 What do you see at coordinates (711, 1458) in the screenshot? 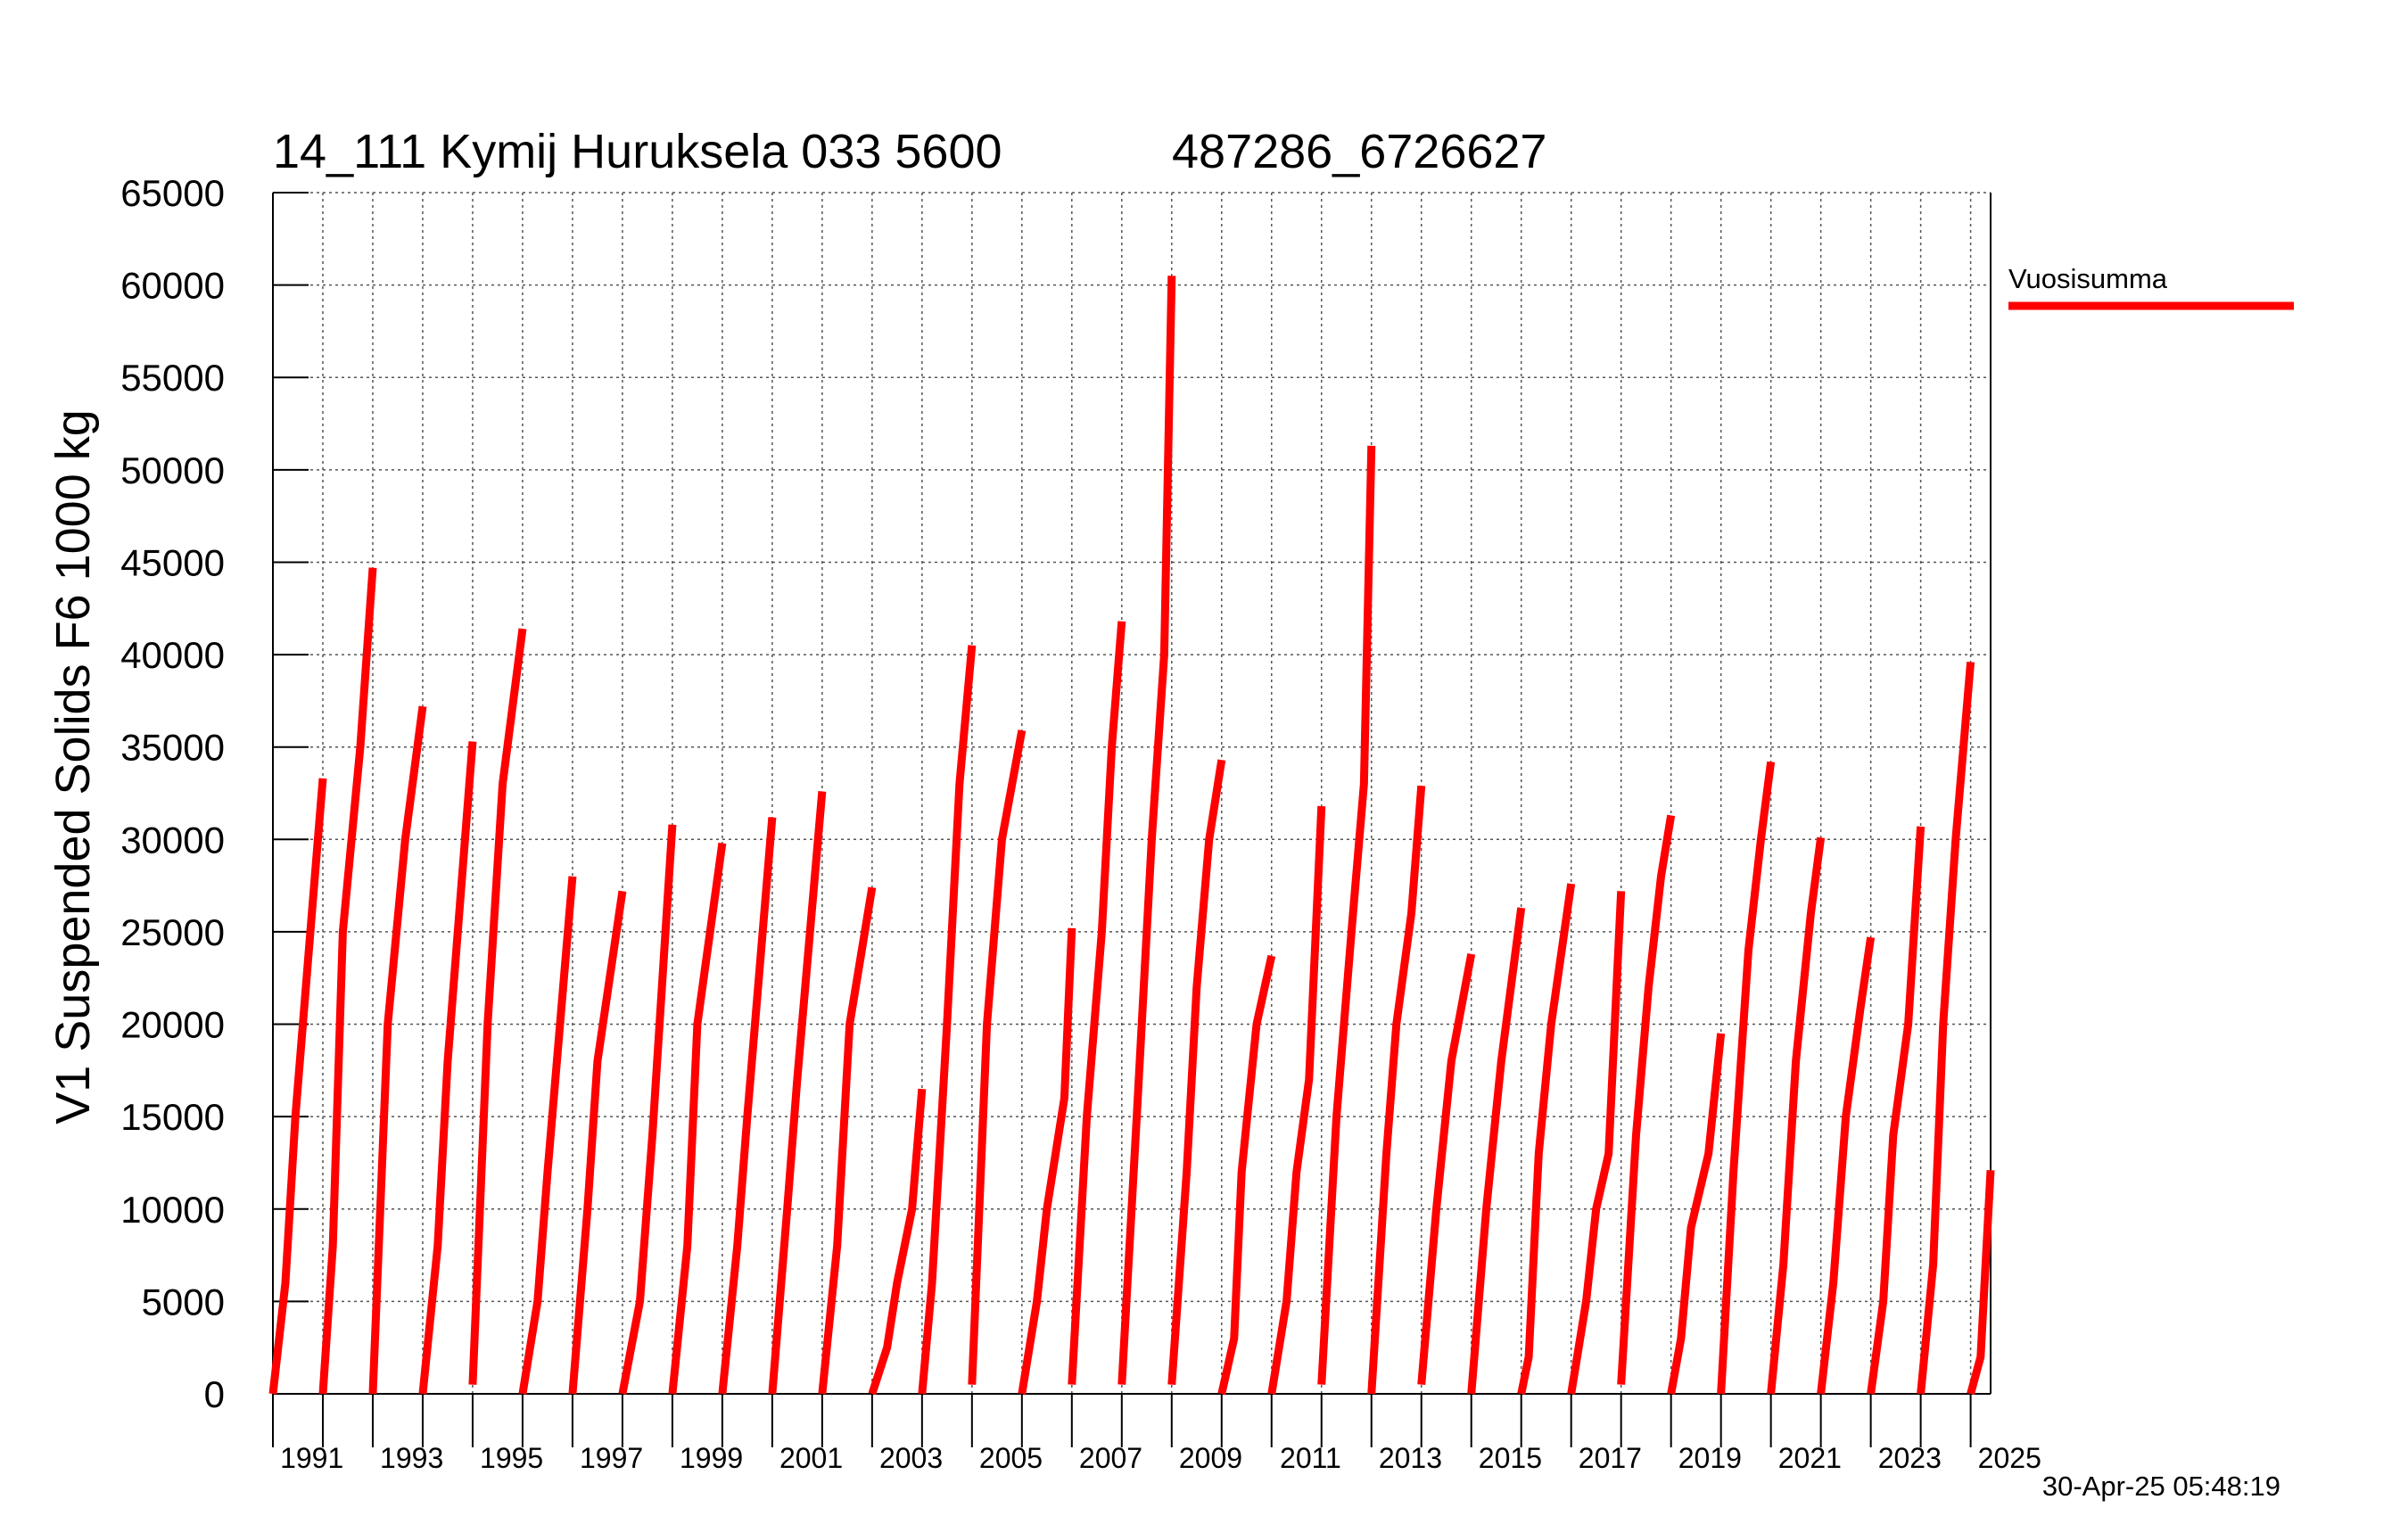
I see `x-tick-label: 1999` at bounding box center [711, 1458].